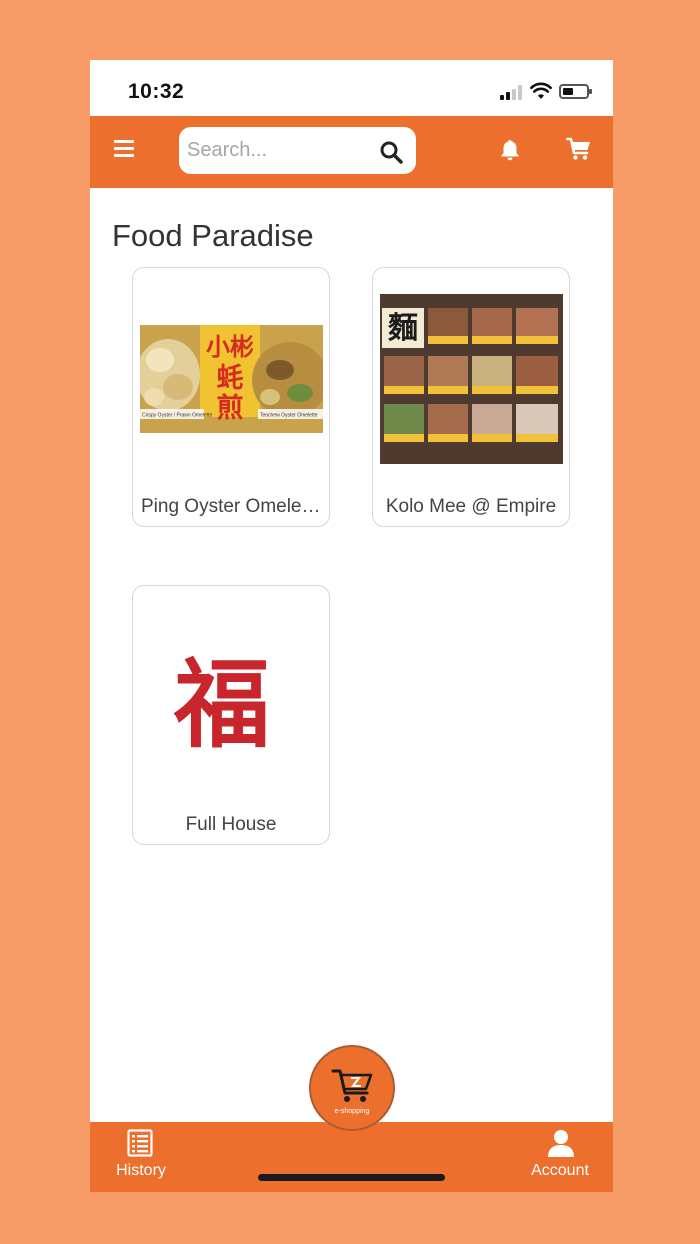 This screenshot has height=1244, width=700. I want to click on nav-account: Account, so click(559, 1157).